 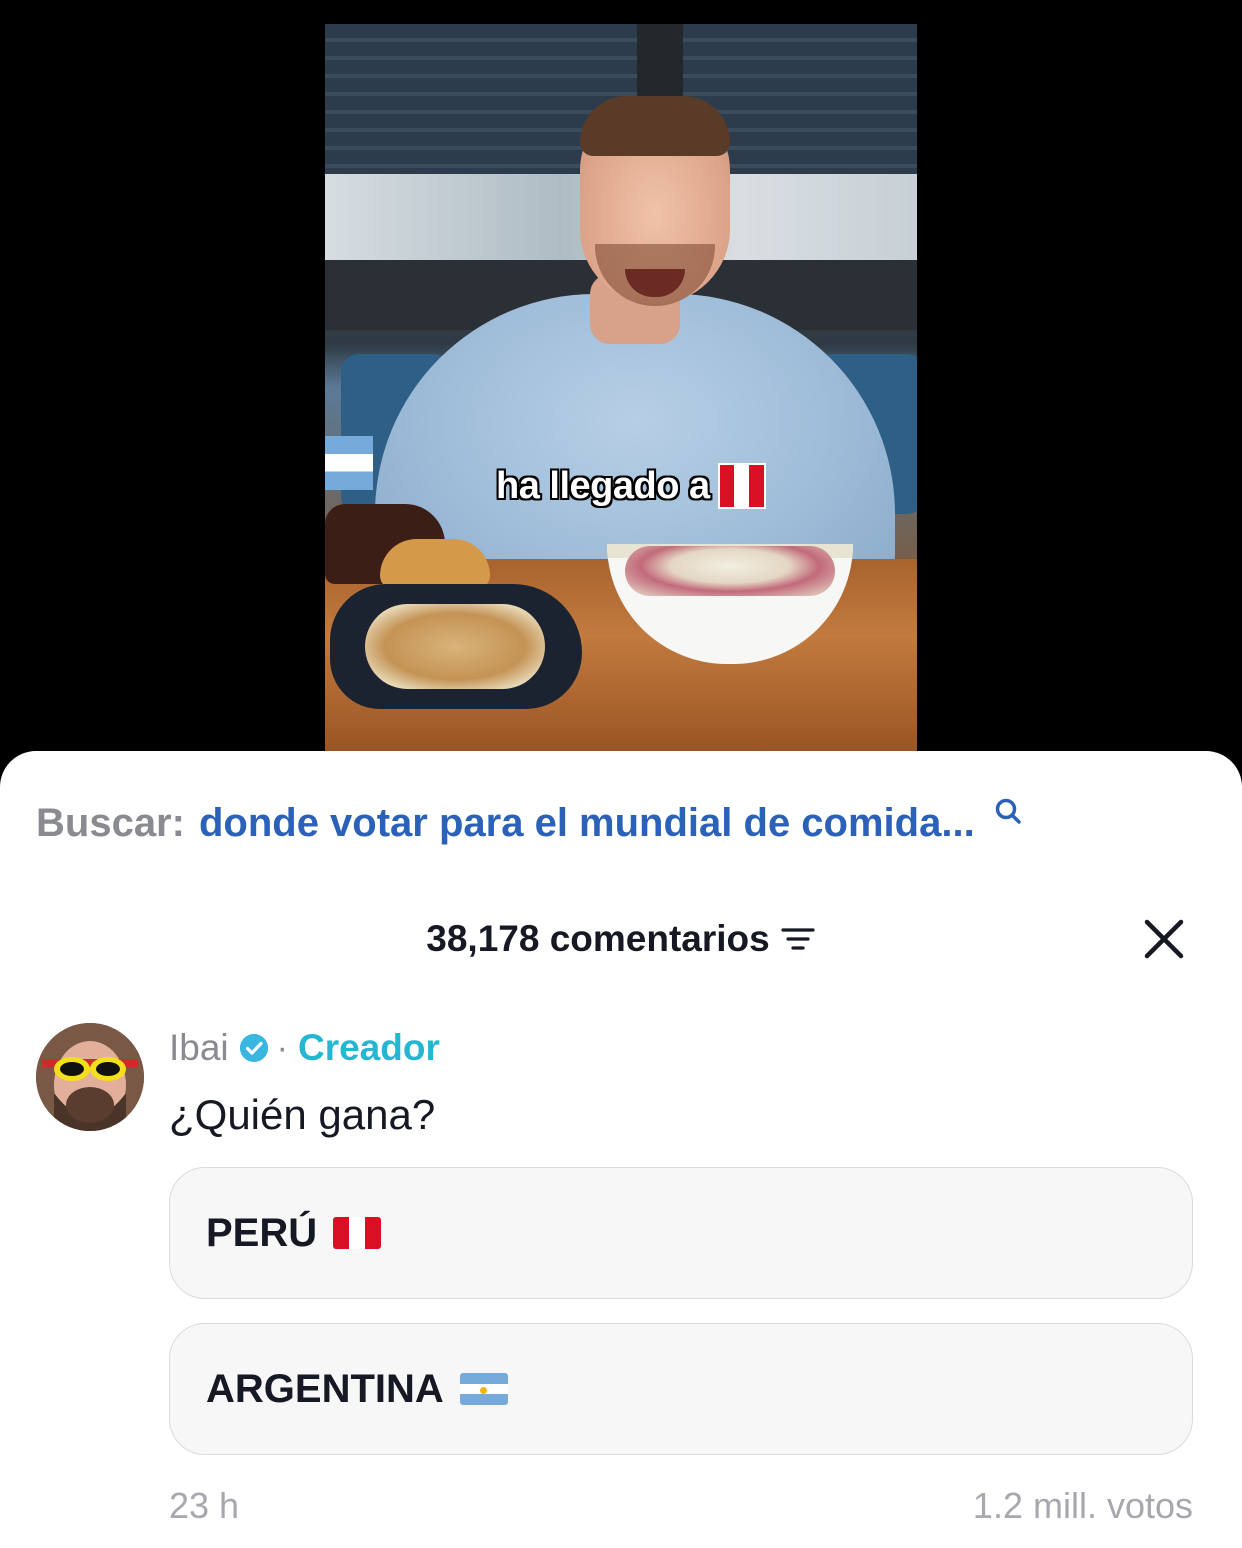 What do you see at coordinates (110, 823) in the screenshot?
I see `search-prefix: Buscar:` at bounding box center [110, 823].